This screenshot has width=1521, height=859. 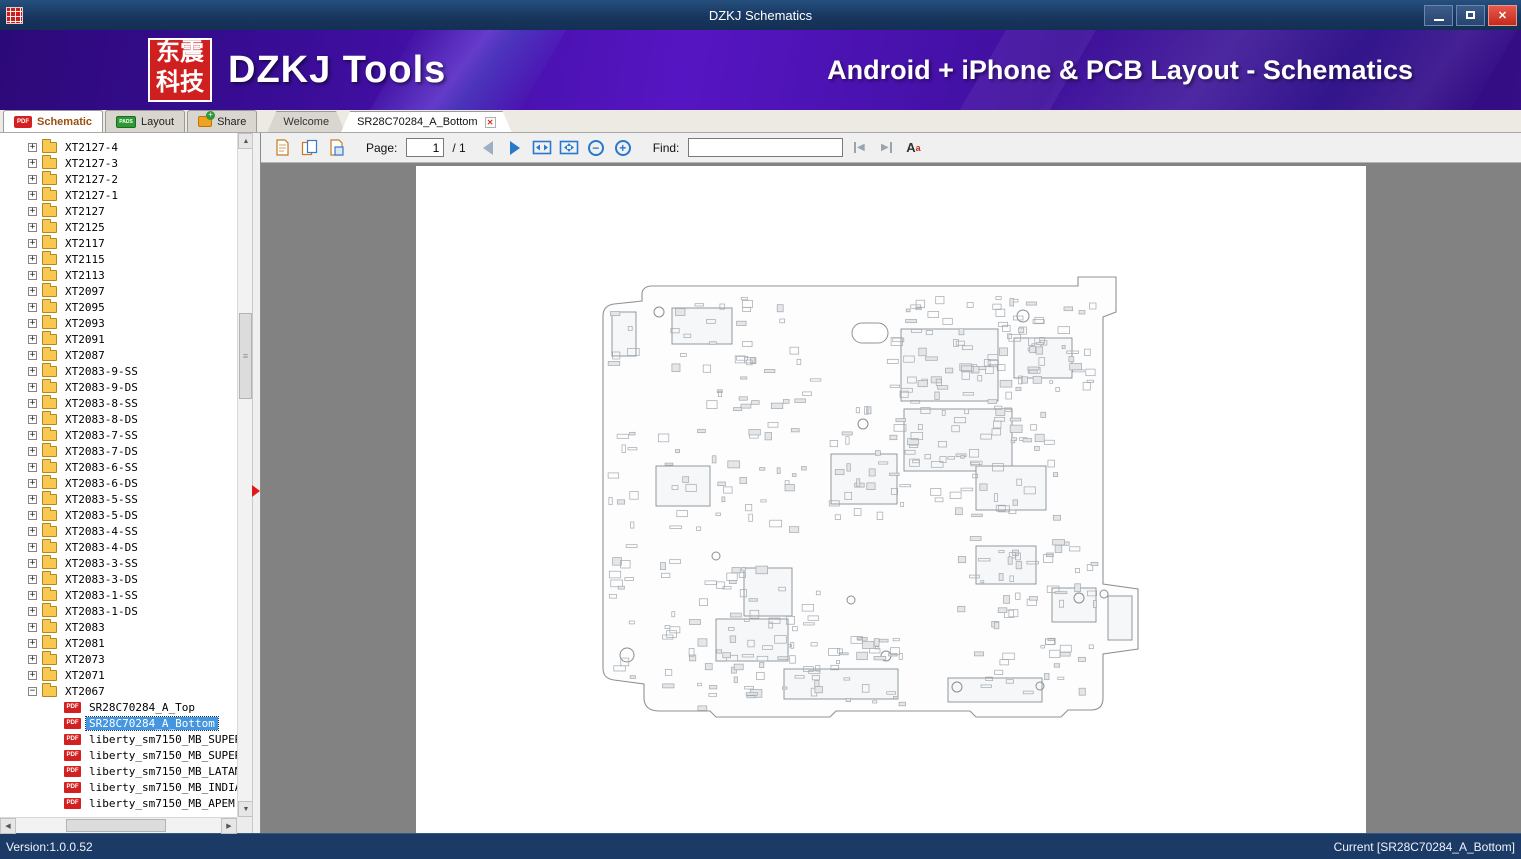 What do you see at coordinates (118, 162) in the screenshot?
I see `tree-folder-XT2127-3: + XT2127-3` at bounding box center [118, 162].